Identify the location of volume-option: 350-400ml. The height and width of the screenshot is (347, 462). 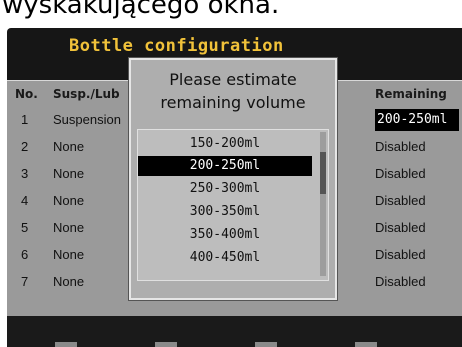
(225, 235).